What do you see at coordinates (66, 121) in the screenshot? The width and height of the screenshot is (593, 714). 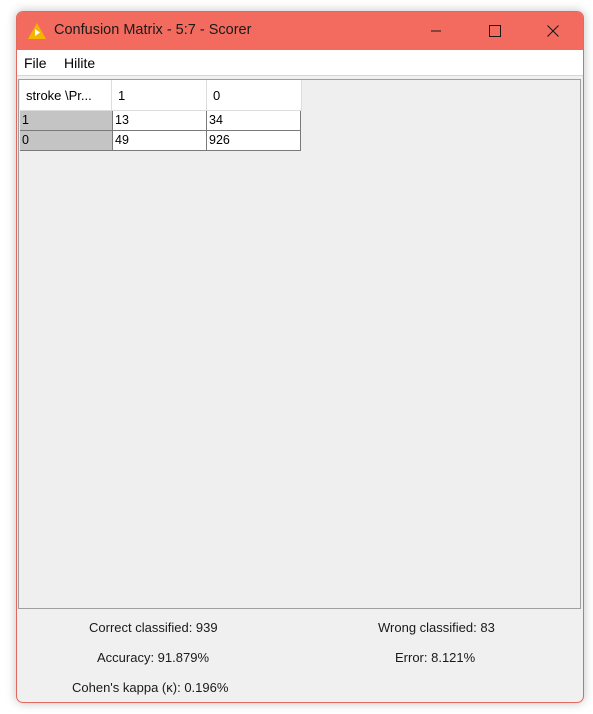 I see `row-header-1: 1` at bounding box center [66, 121].